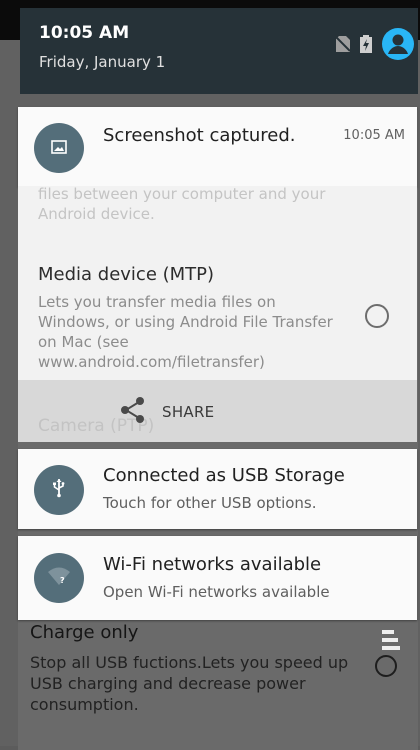 Image resolution: width=420 pixels, height=750 pixels. Describe the element at coordinates (343, 46) in the screenshot. I see `no-sim-icon` at that location.